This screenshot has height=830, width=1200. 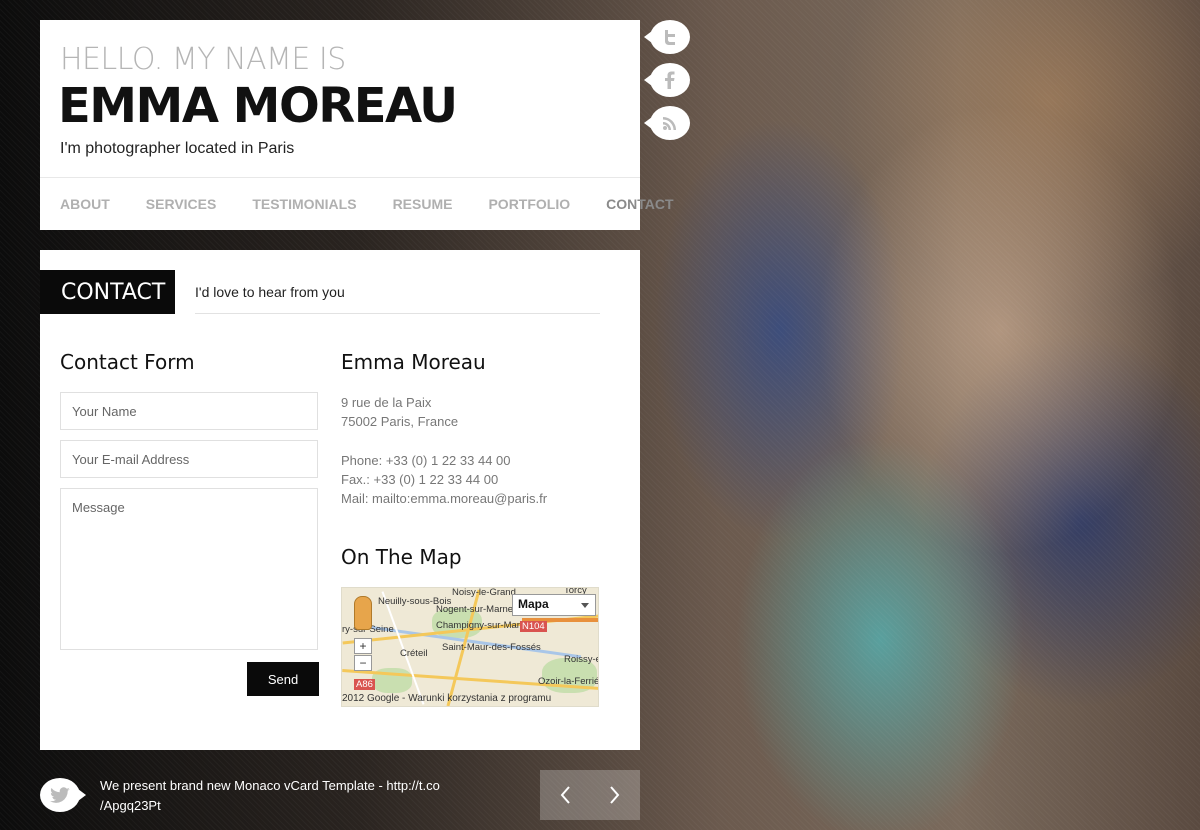 I want to click on map-place: Roissy-e, so click(x=581, y=659).